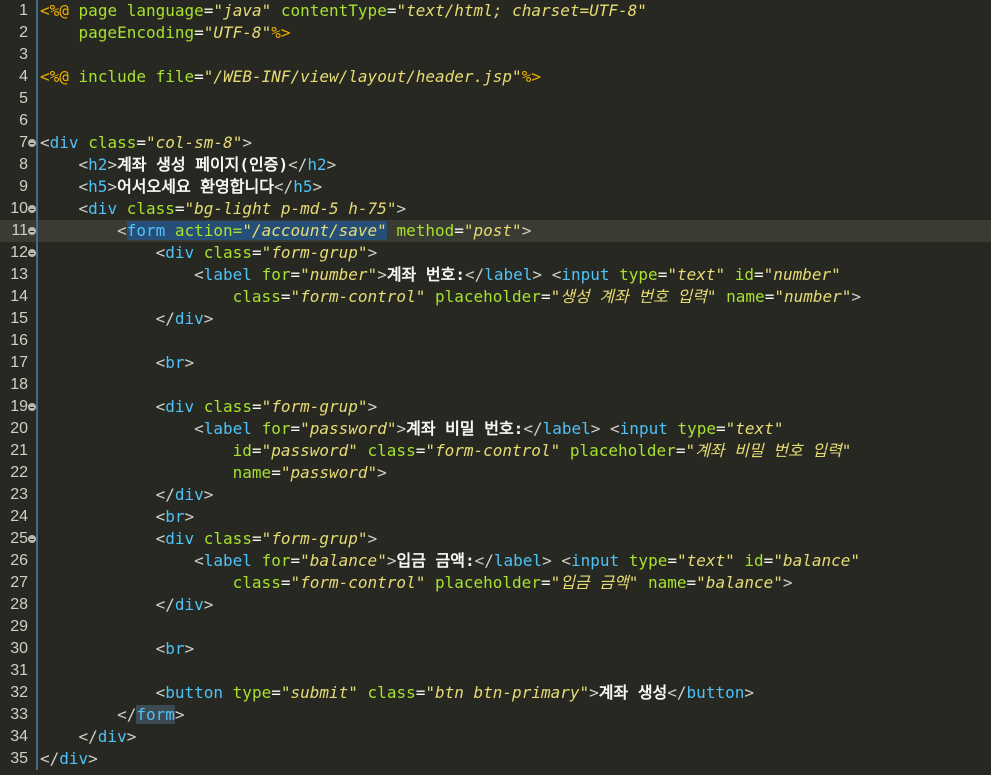 The width and height of the screenshot is (991, 775). Describe the element at coordinates (495, 627) in the screenshot. I see `code-line: 29` at that location.